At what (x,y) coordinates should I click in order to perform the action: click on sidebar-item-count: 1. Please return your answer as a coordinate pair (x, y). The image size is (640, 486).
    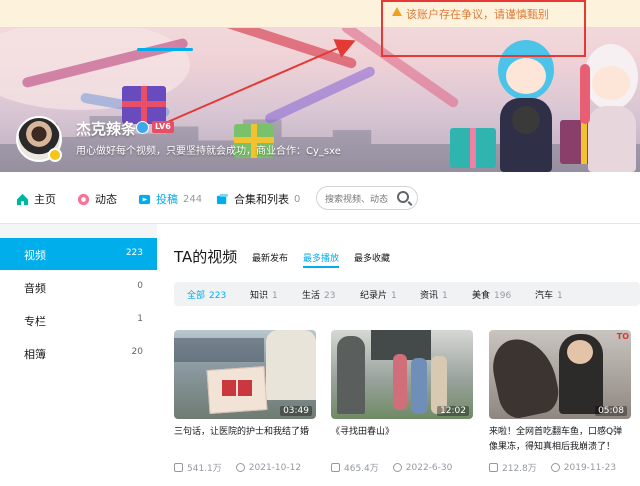
    Looking at the image, I should click on (140, 319).